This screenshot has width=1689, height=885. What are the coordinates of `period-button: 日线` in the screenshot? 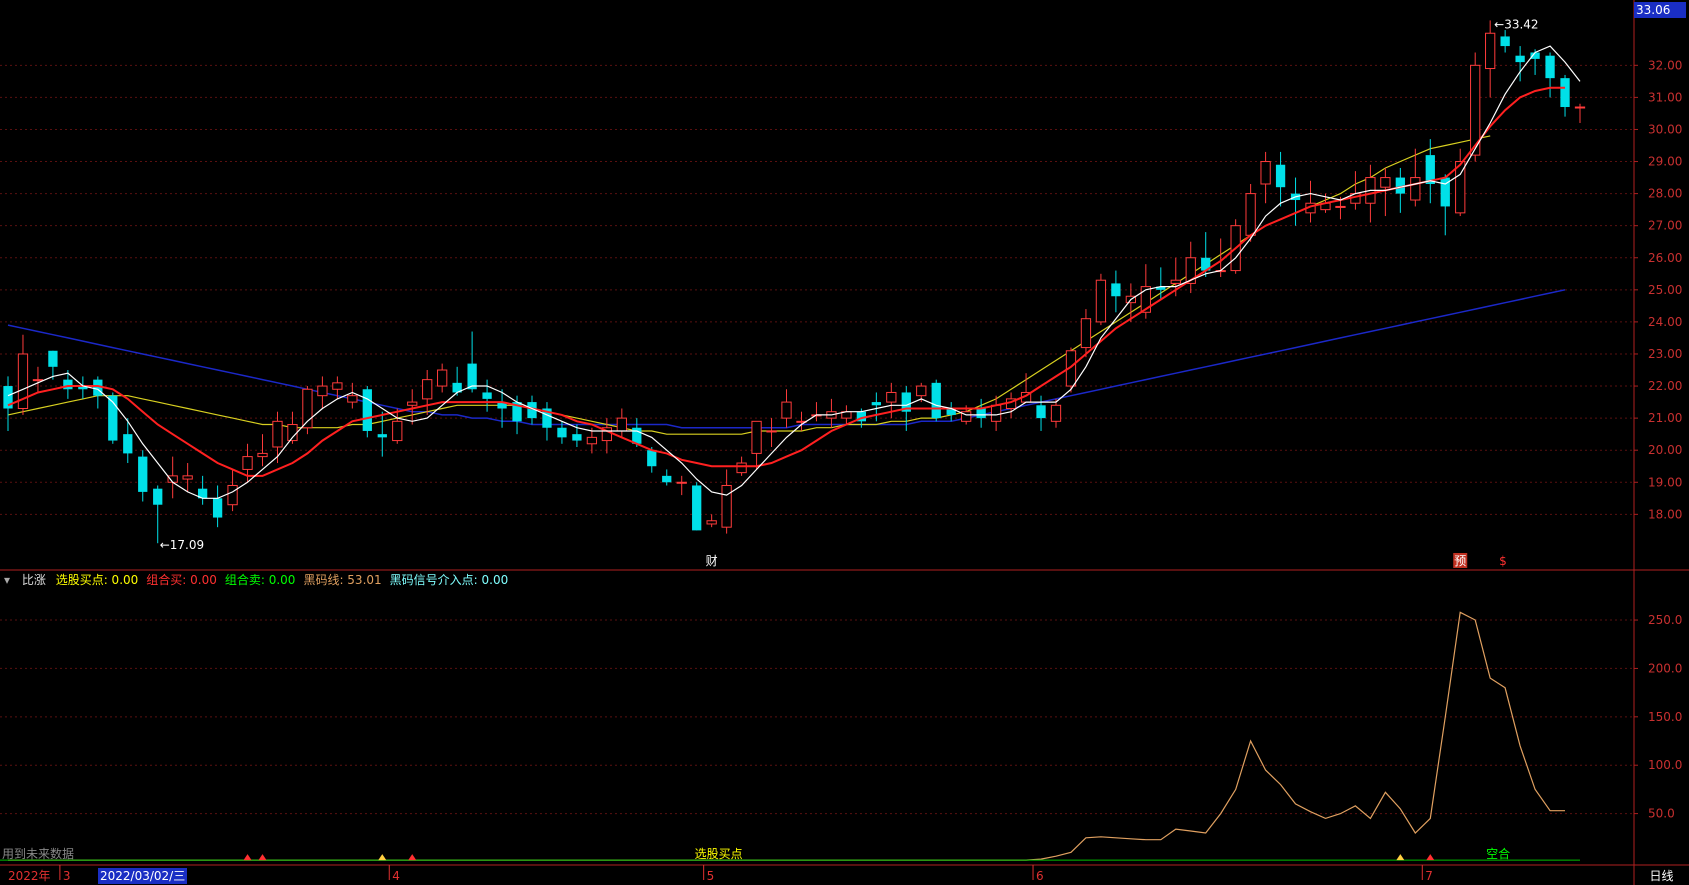 It's located at (1661, 876).